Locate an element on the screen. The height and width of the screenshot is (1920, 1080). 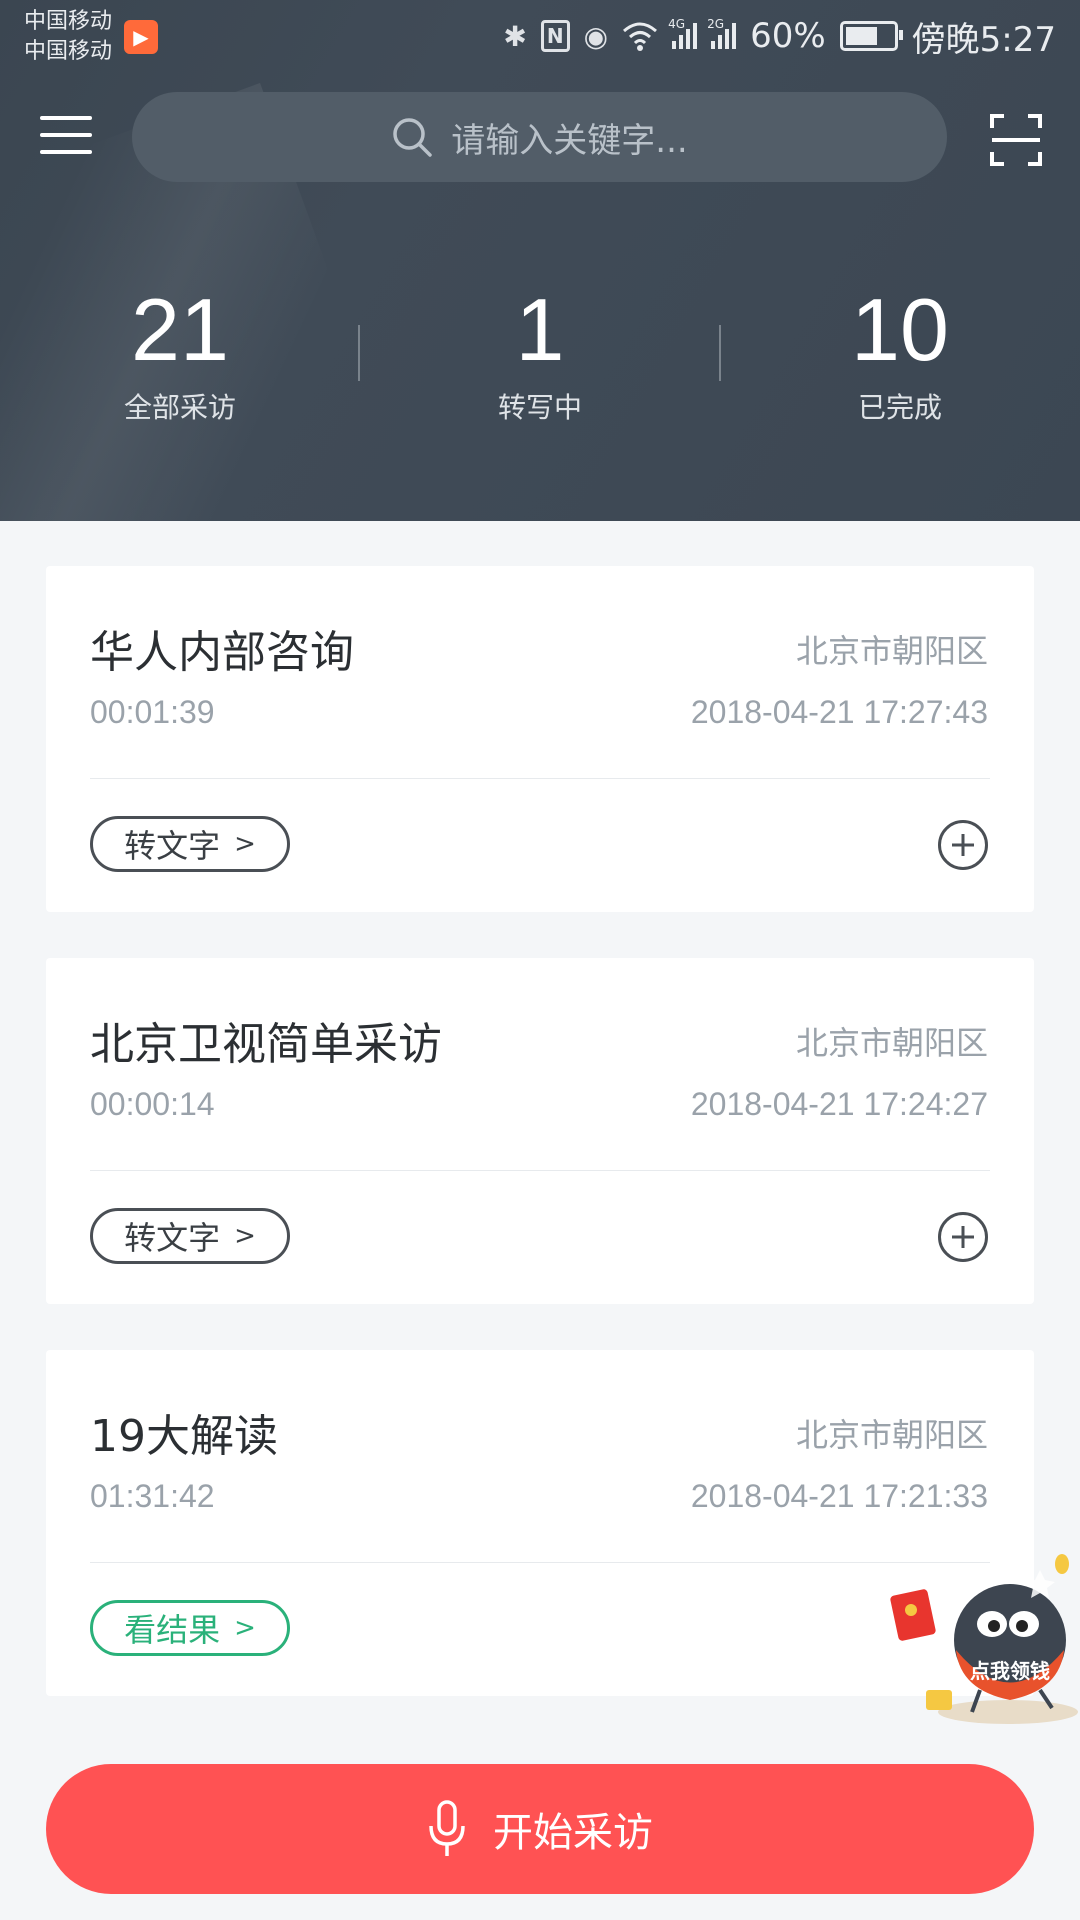
signal-4g-icon: 4G is located at coordinates (683, 33).